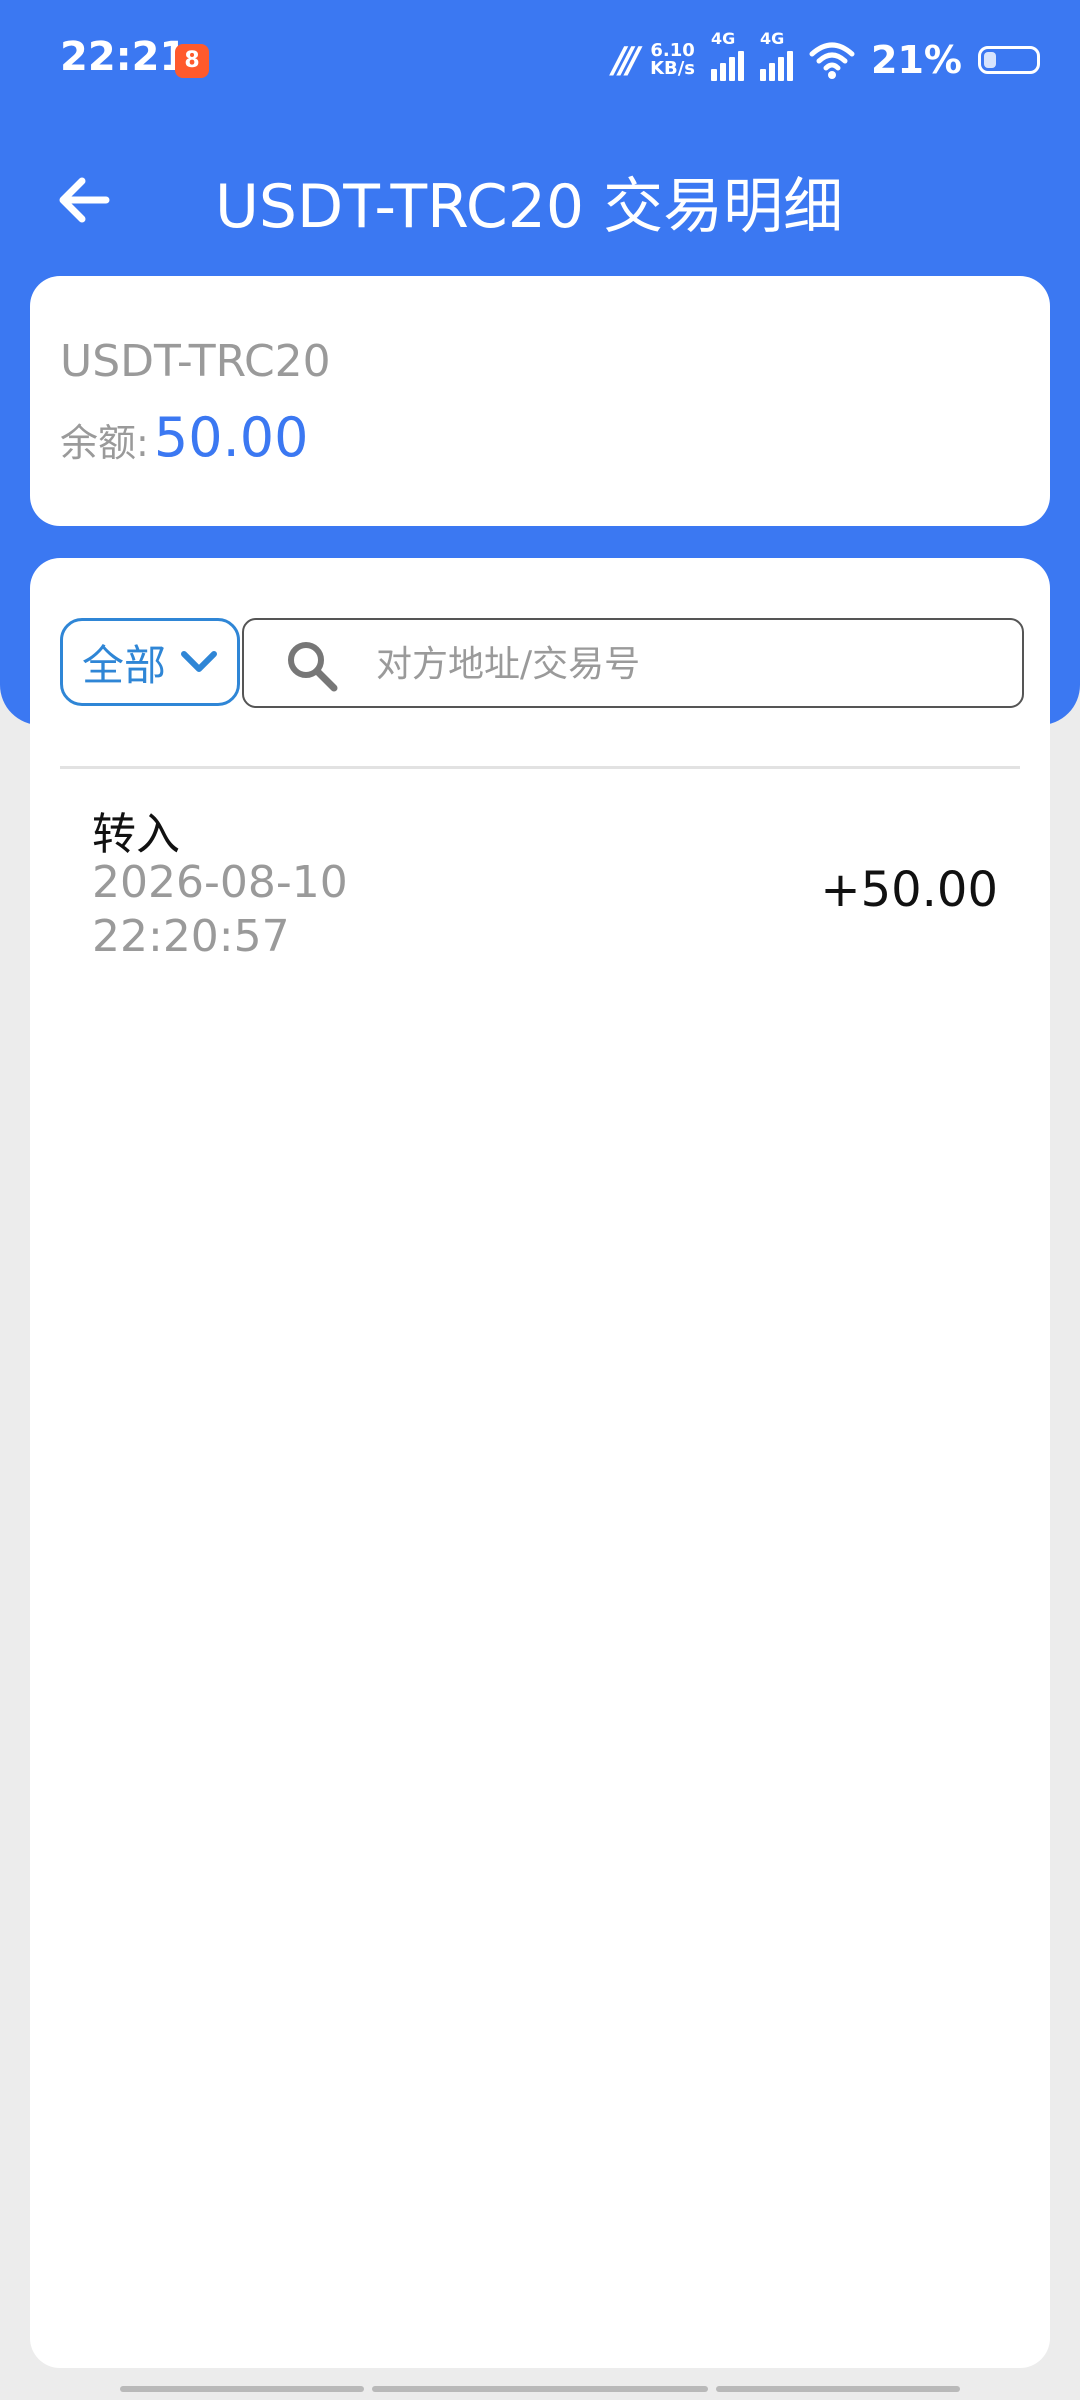 This screenshot has width=1080, height=2400. I want to click on filter-dropdown: 全部, so click(150, 662).